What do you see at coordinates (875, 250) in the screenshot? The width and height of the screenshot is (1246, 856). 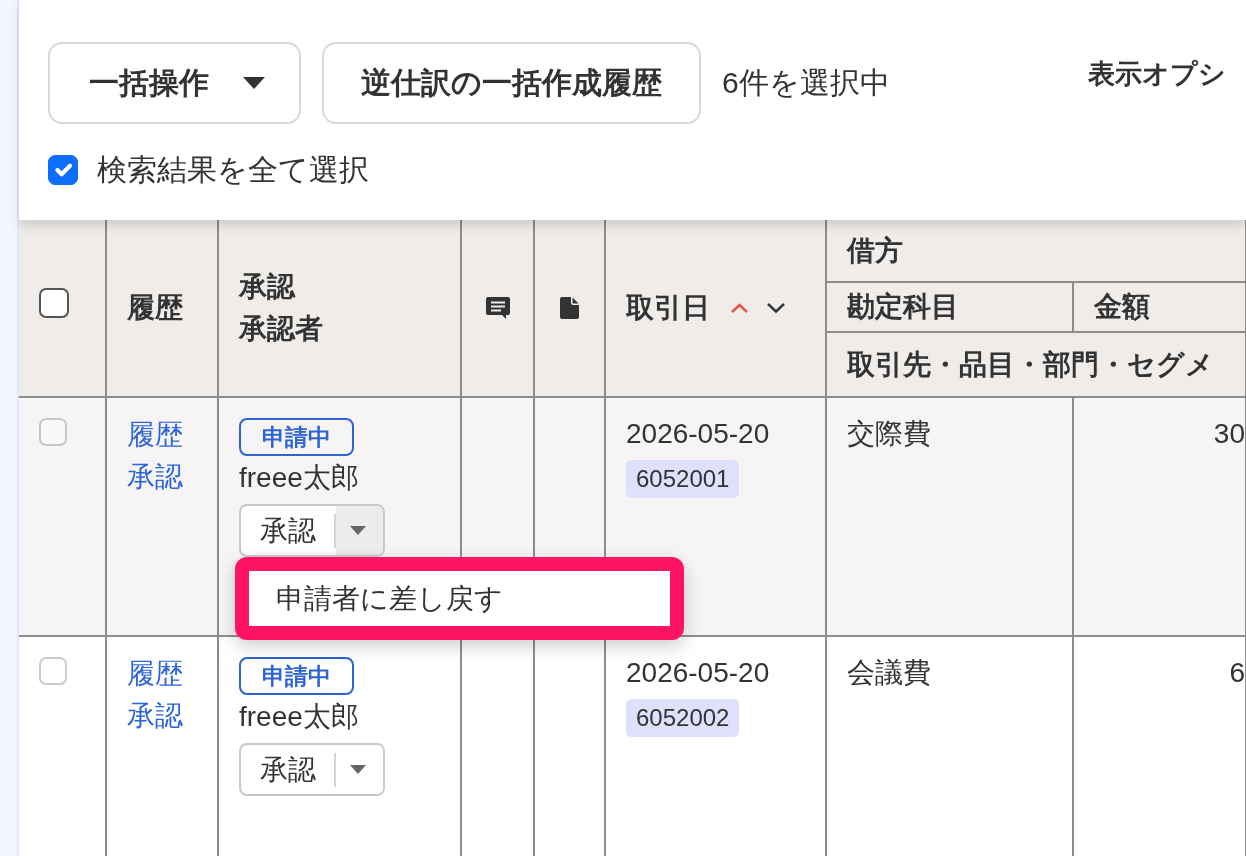 I see `column-group-header: 借方` at bounding box center [875, 250].